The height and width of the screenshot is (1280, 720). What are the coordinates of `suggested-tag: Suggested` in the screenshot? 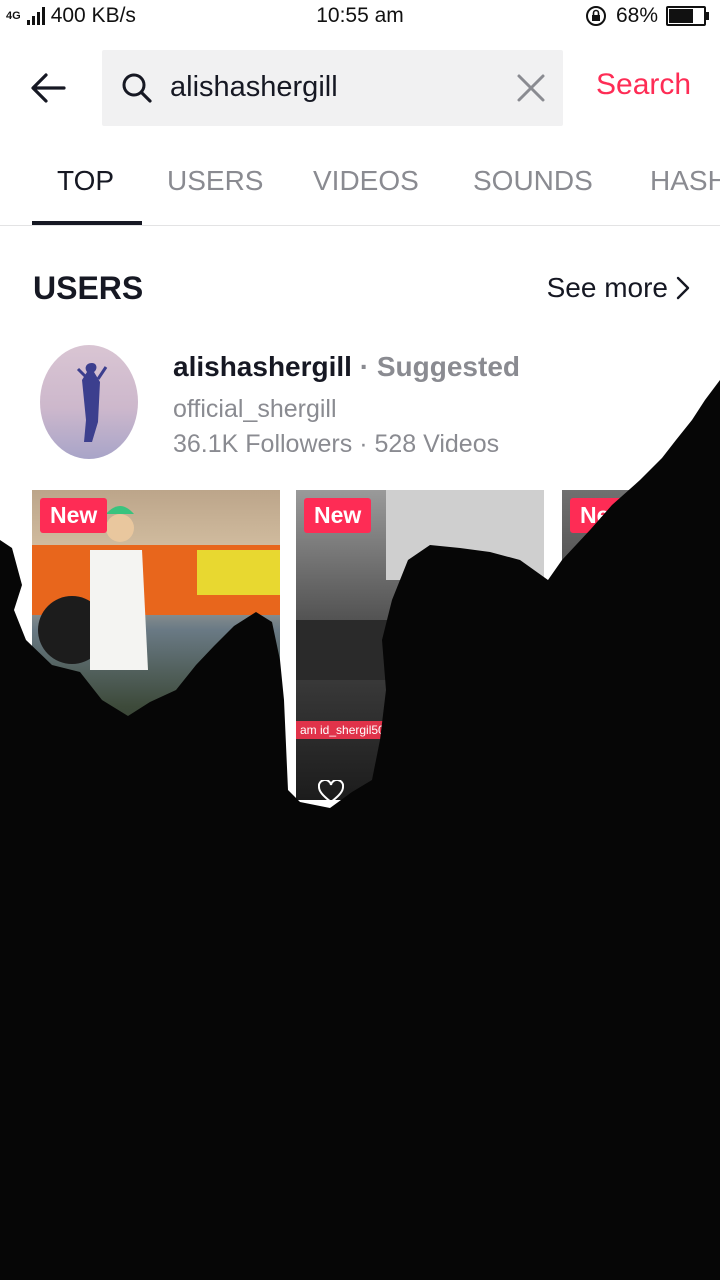 It's located at (448, 366).